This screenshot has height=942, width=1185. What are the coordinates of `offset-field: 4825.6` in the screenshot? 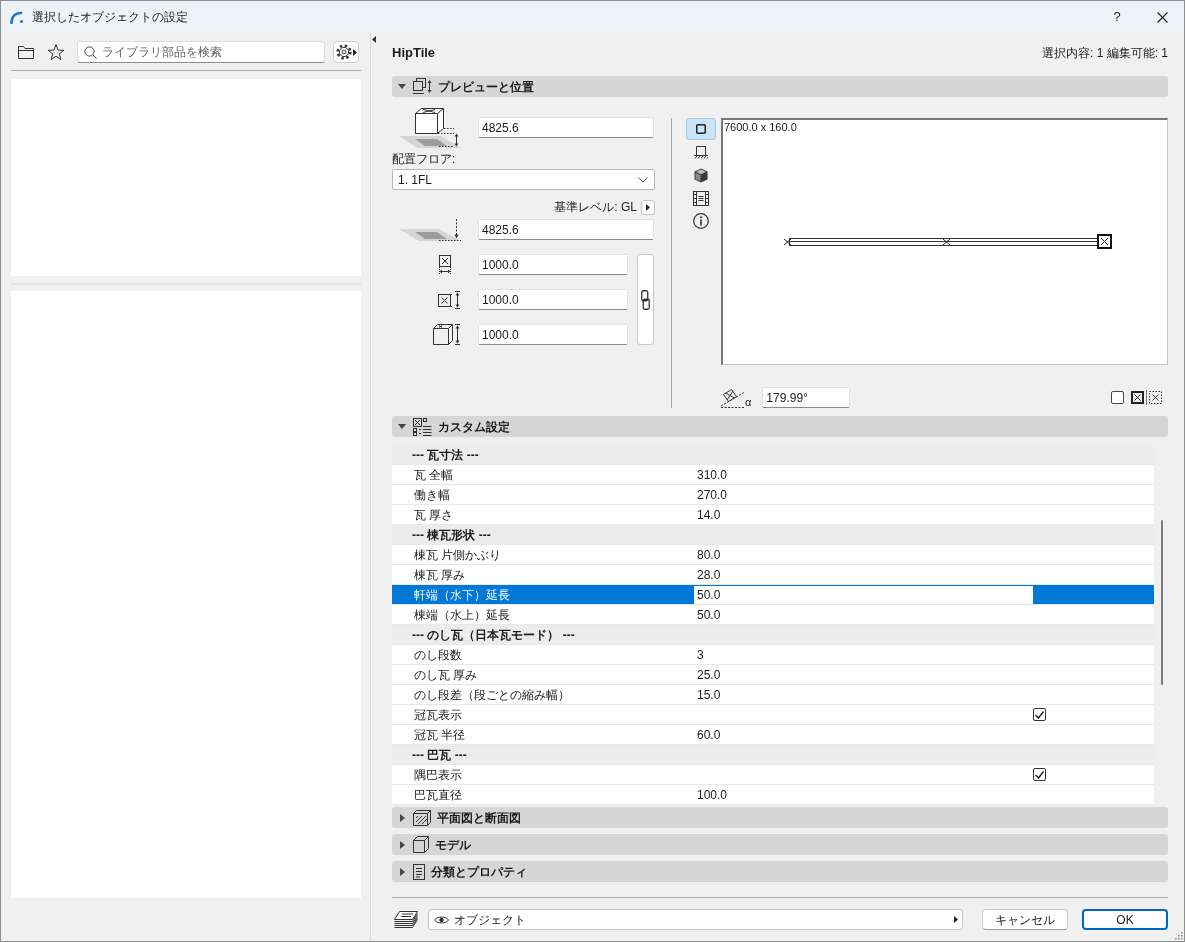 It's located at (566, 229).